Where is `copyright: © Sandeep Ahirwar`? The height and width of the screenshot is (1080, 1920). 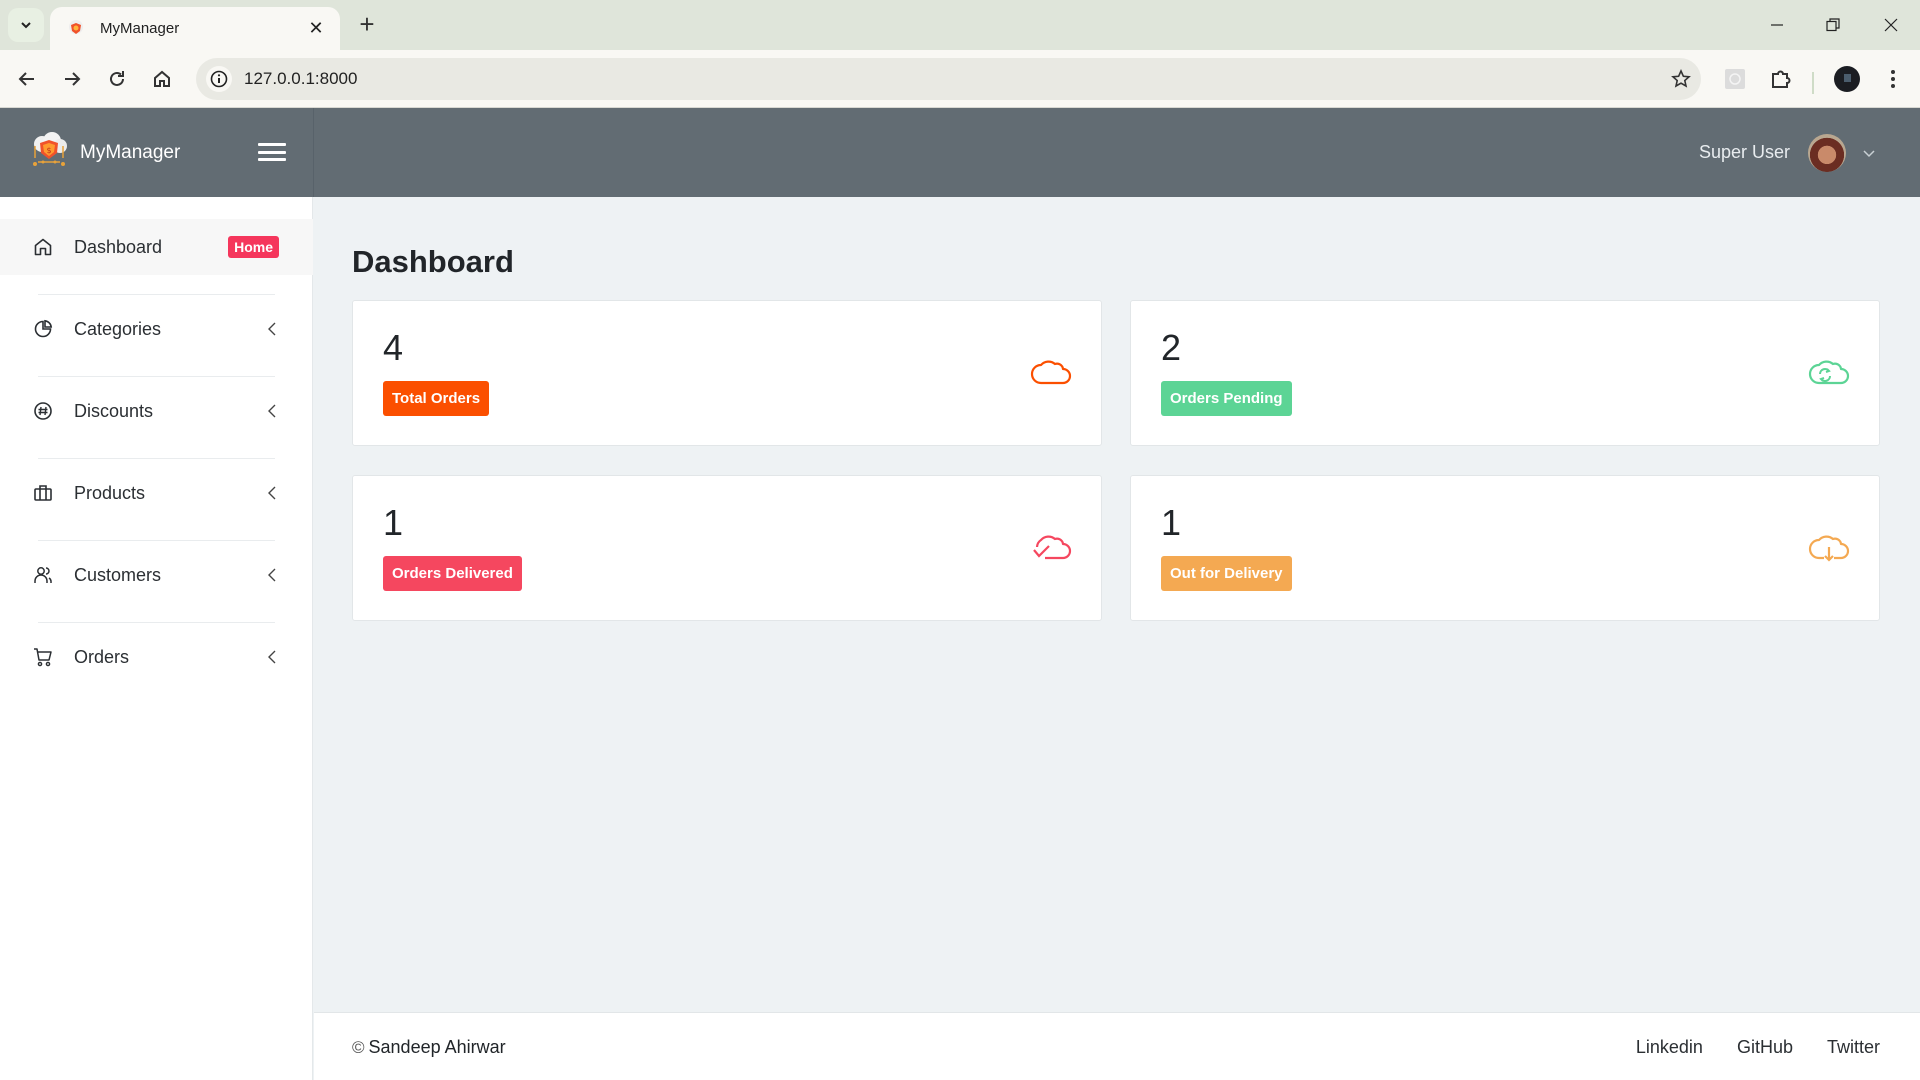 copyright: © Sandeep Ahirwar is located at coordinates (429, 1047).